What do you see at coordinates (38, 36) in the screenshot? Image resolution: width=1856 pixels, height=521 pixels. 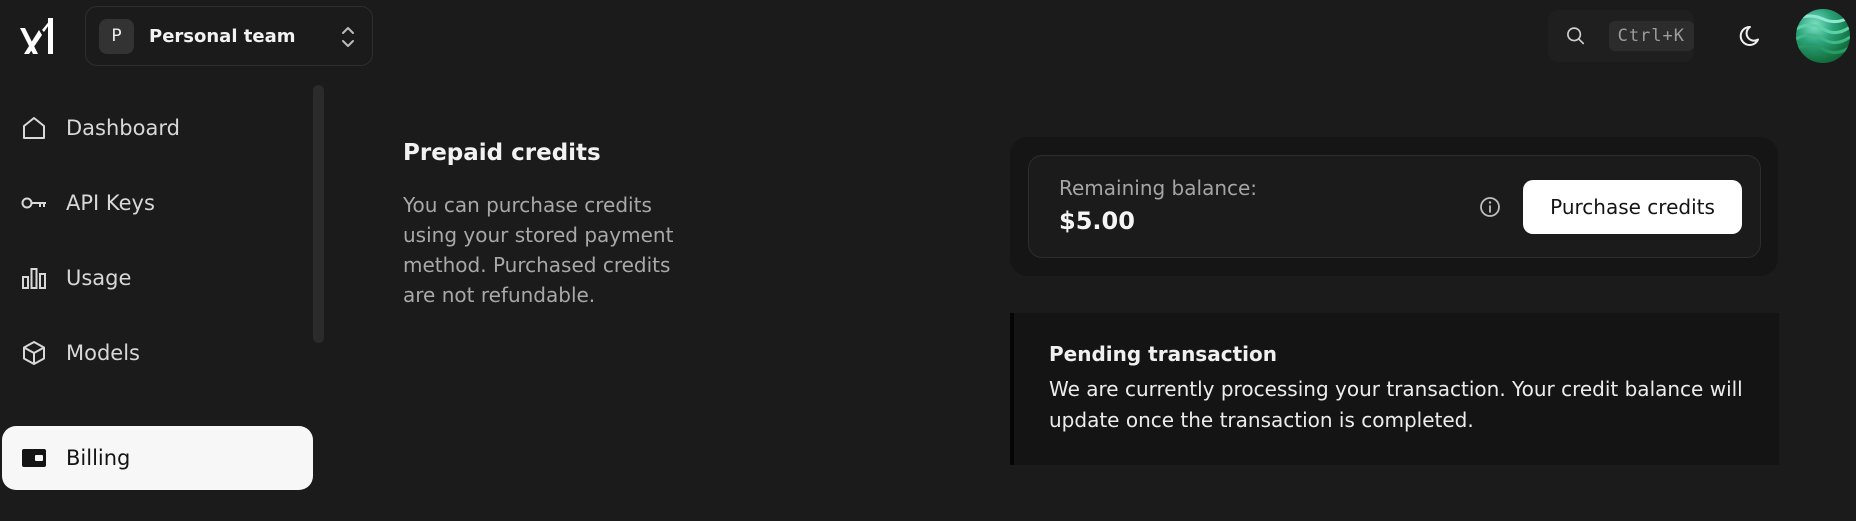 I see `xai-logo` at bounding box center [38, 36].